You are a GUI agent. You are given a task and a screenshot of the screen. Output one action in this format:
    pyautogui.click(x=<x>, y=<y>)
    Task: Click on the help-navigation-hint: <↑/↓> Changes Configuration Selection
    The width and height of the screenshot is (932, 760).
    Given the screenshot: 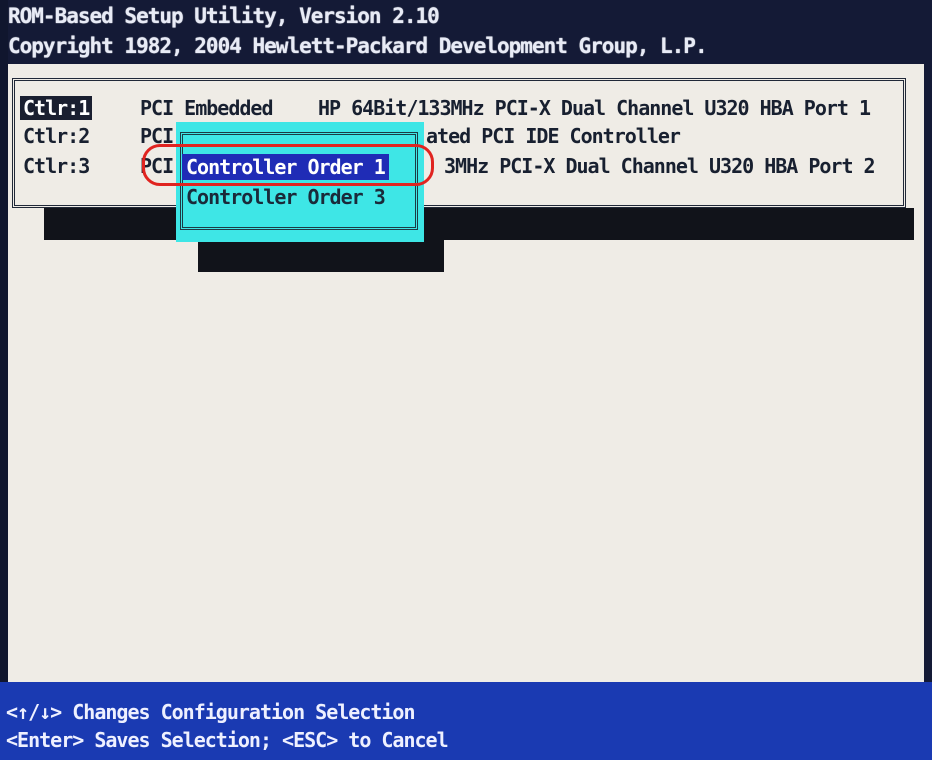 What is the action you would take?
    pyautogui.click(x=211, y=712)
    